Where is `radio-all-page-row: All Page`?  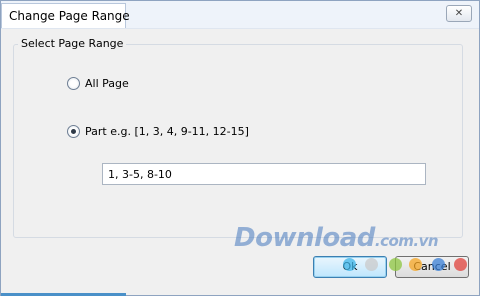
radio-all-page-row: All Page is located at coordinates (98, 83).